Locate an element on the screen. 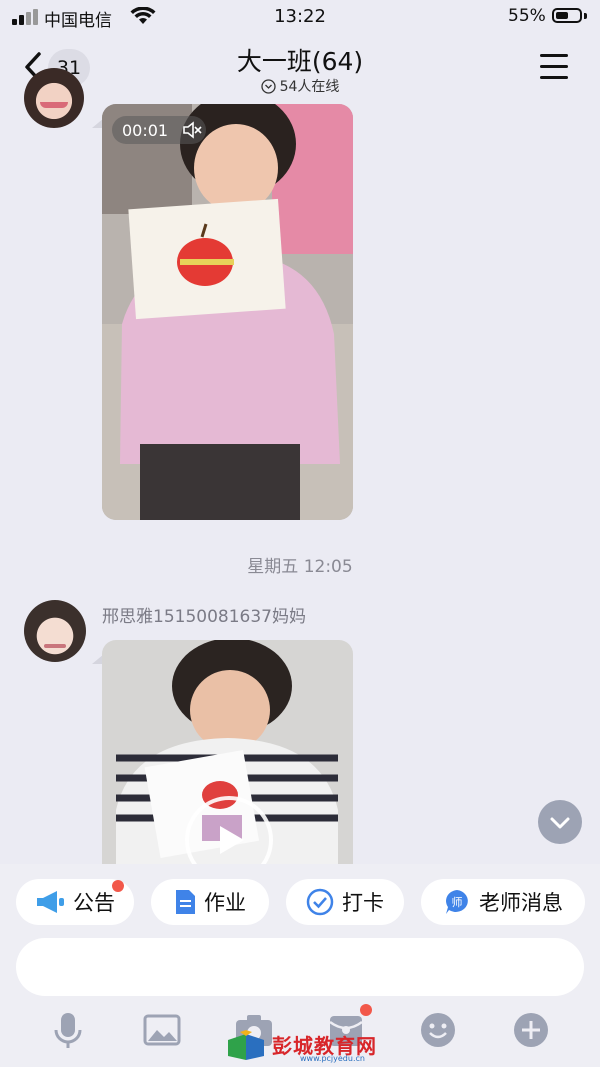 This screenshot has height=1067, width=600. video-duration-badge: 00:01 is located at coordinates (159, 130).